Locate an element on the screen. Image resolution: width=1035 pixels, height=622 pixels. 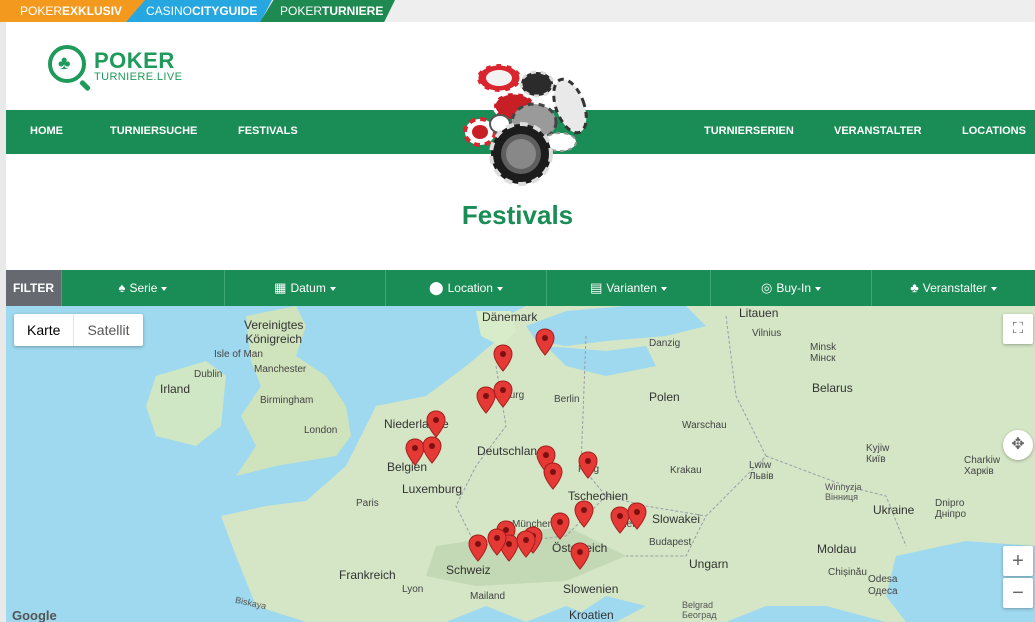
filter-serie-label: Serie is located at coordinates (143, 288).